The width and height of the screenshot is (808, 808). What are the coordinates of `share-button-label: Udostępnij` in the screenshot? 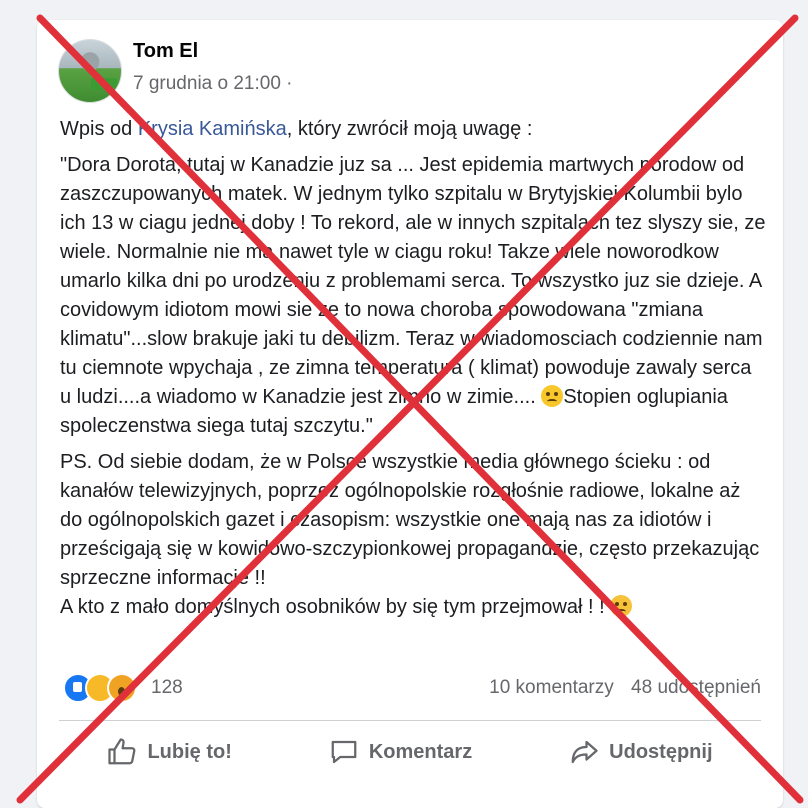 It's located at (661, 751).